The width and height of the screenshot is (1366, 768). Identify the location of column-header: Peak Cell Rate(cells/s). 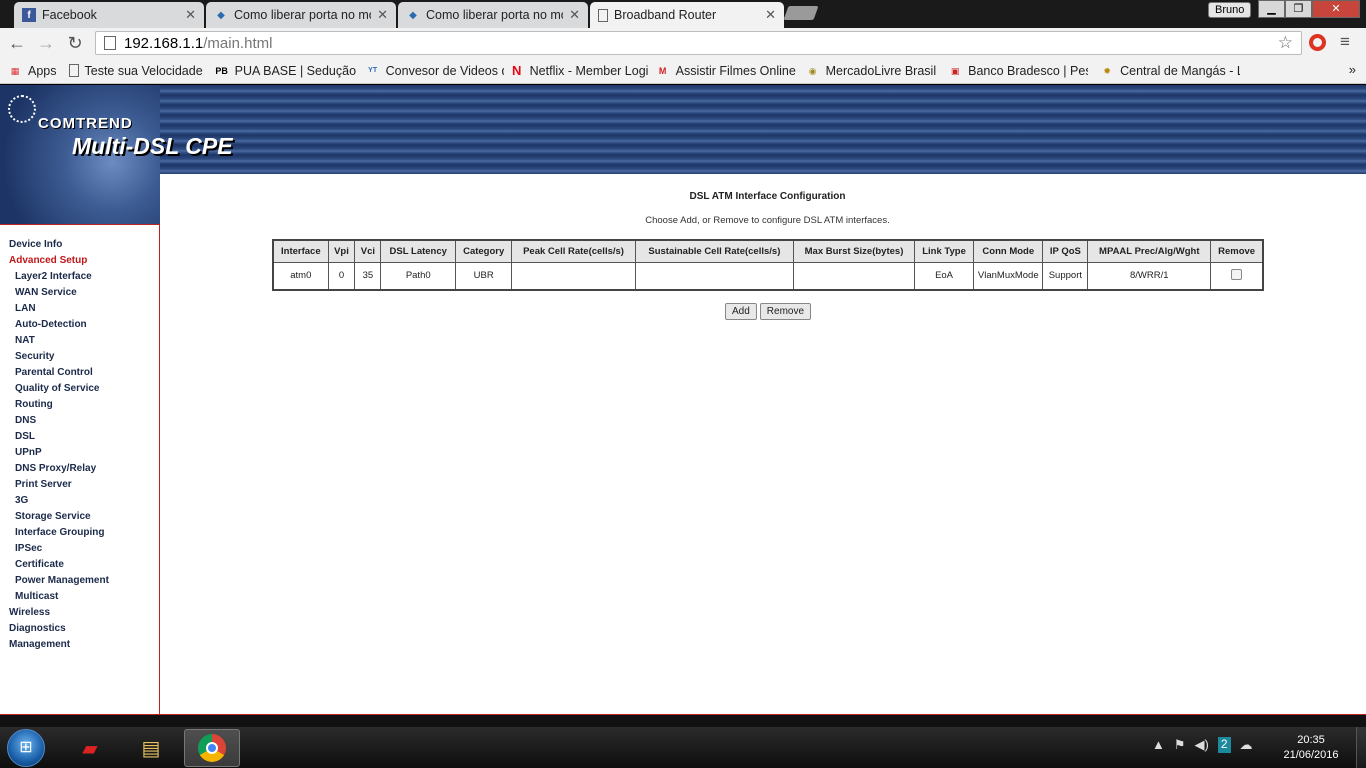
(573, 251).